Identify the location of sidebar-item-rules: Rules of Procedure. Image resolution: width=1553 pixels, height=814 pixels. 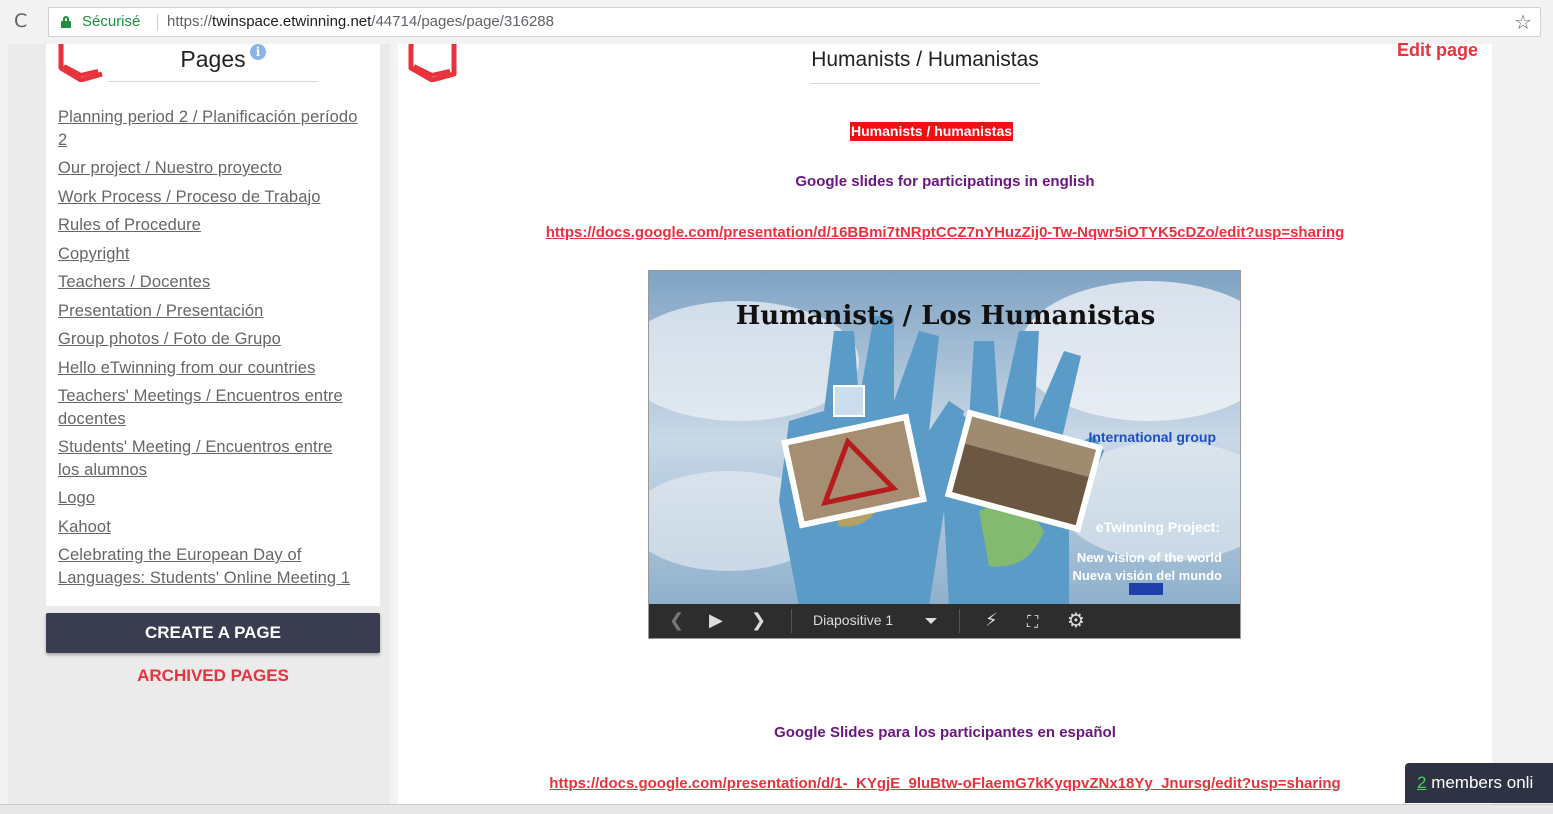
(208, 225).